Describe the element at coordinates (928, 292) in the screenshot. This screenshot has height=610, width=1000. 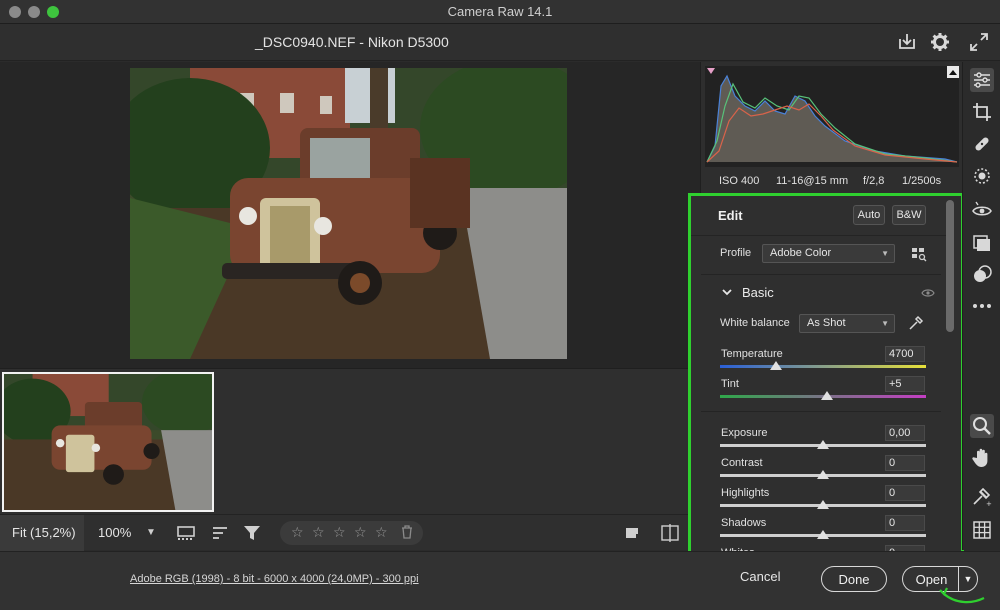
I see `eye-icon` at that location.